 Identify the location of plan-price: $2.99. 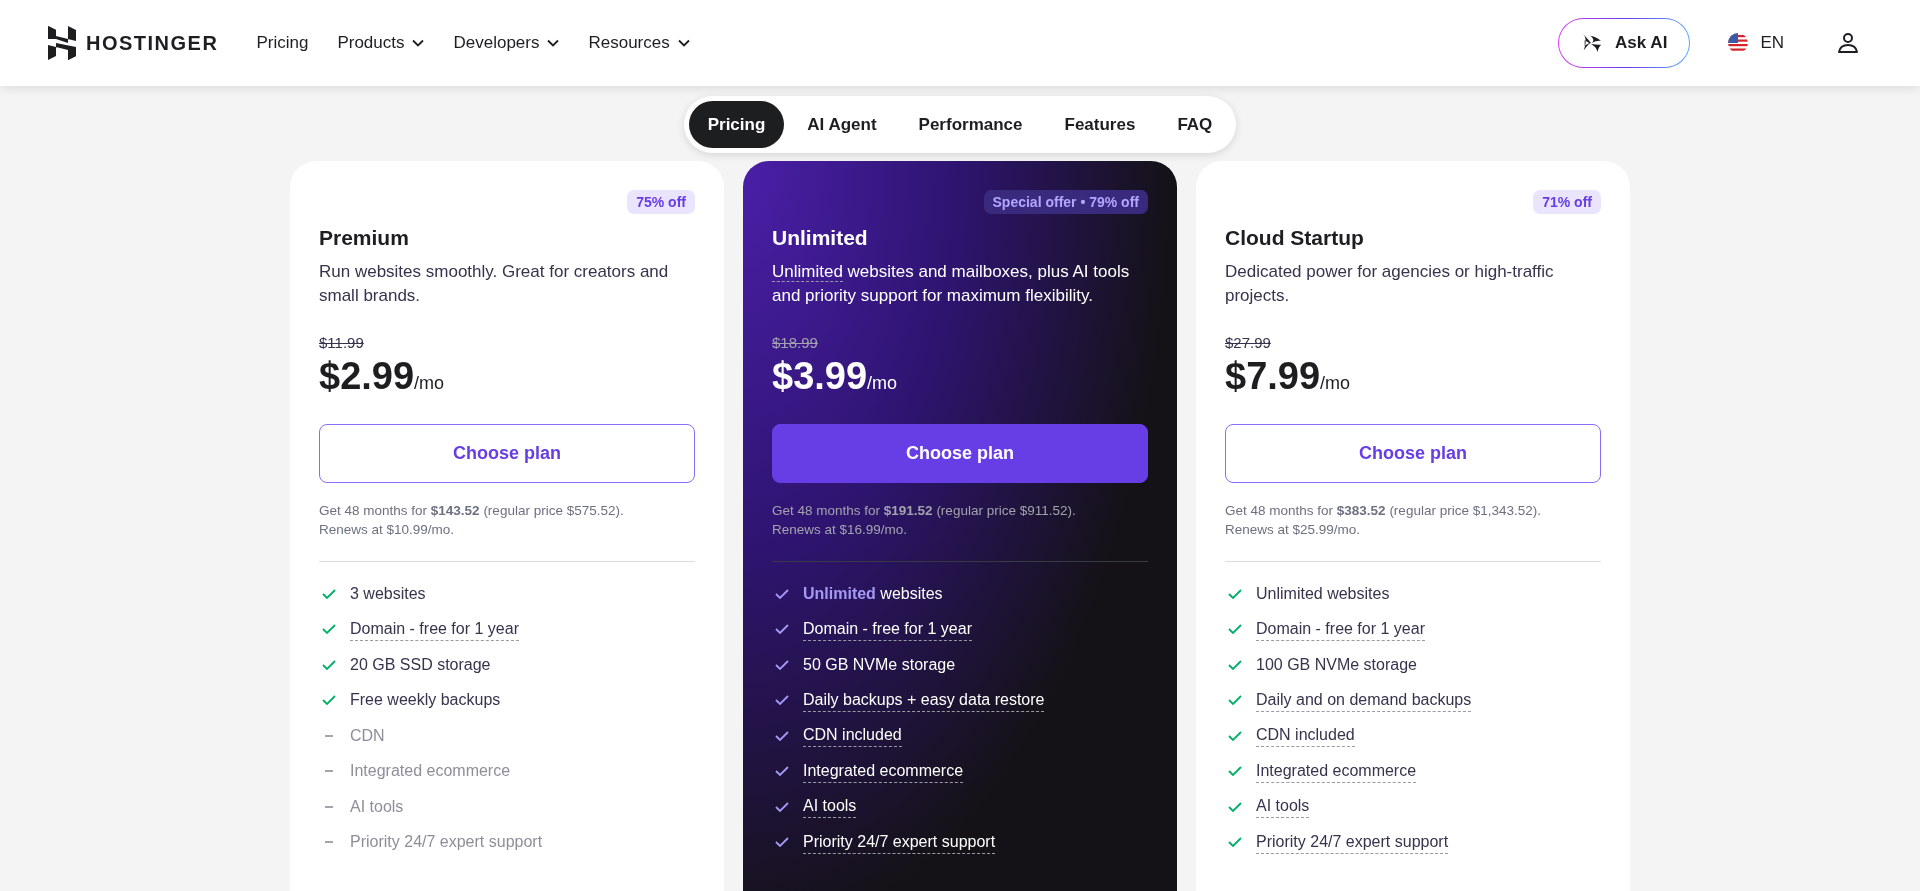
(367, 376).